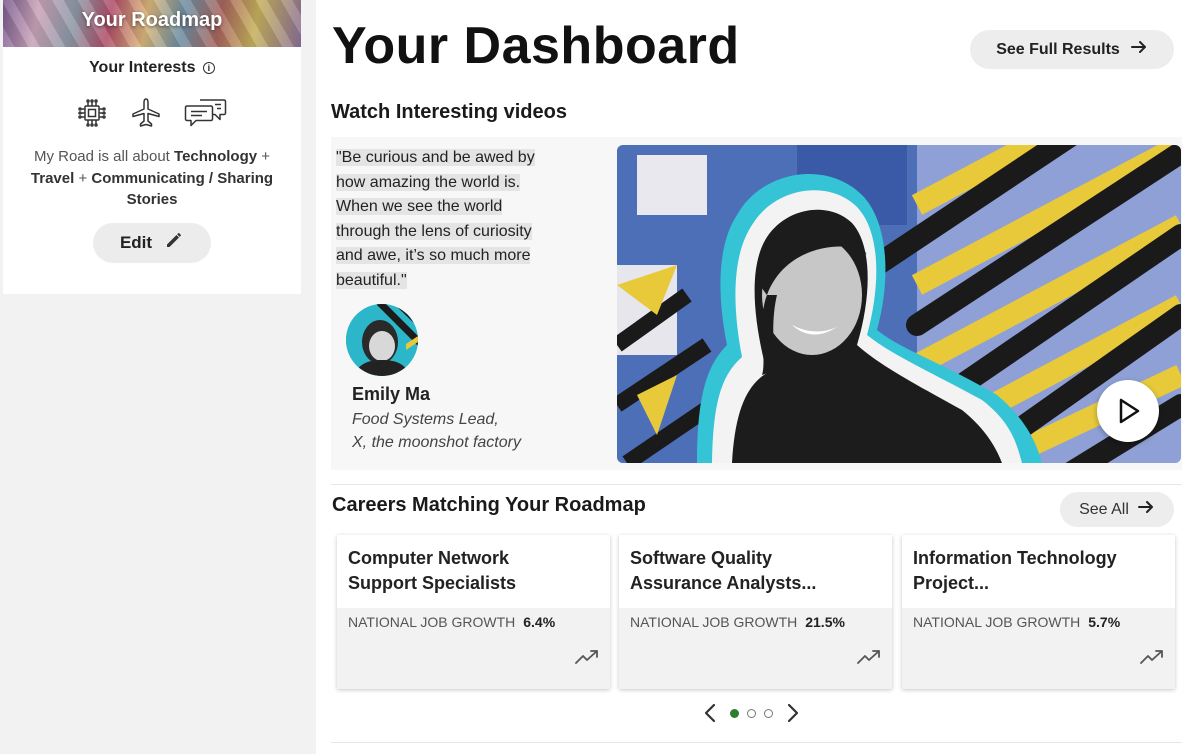 This screenshot has width=1196, height=754. I want to click on page-title: Your Dashboard, so click(536, 46).